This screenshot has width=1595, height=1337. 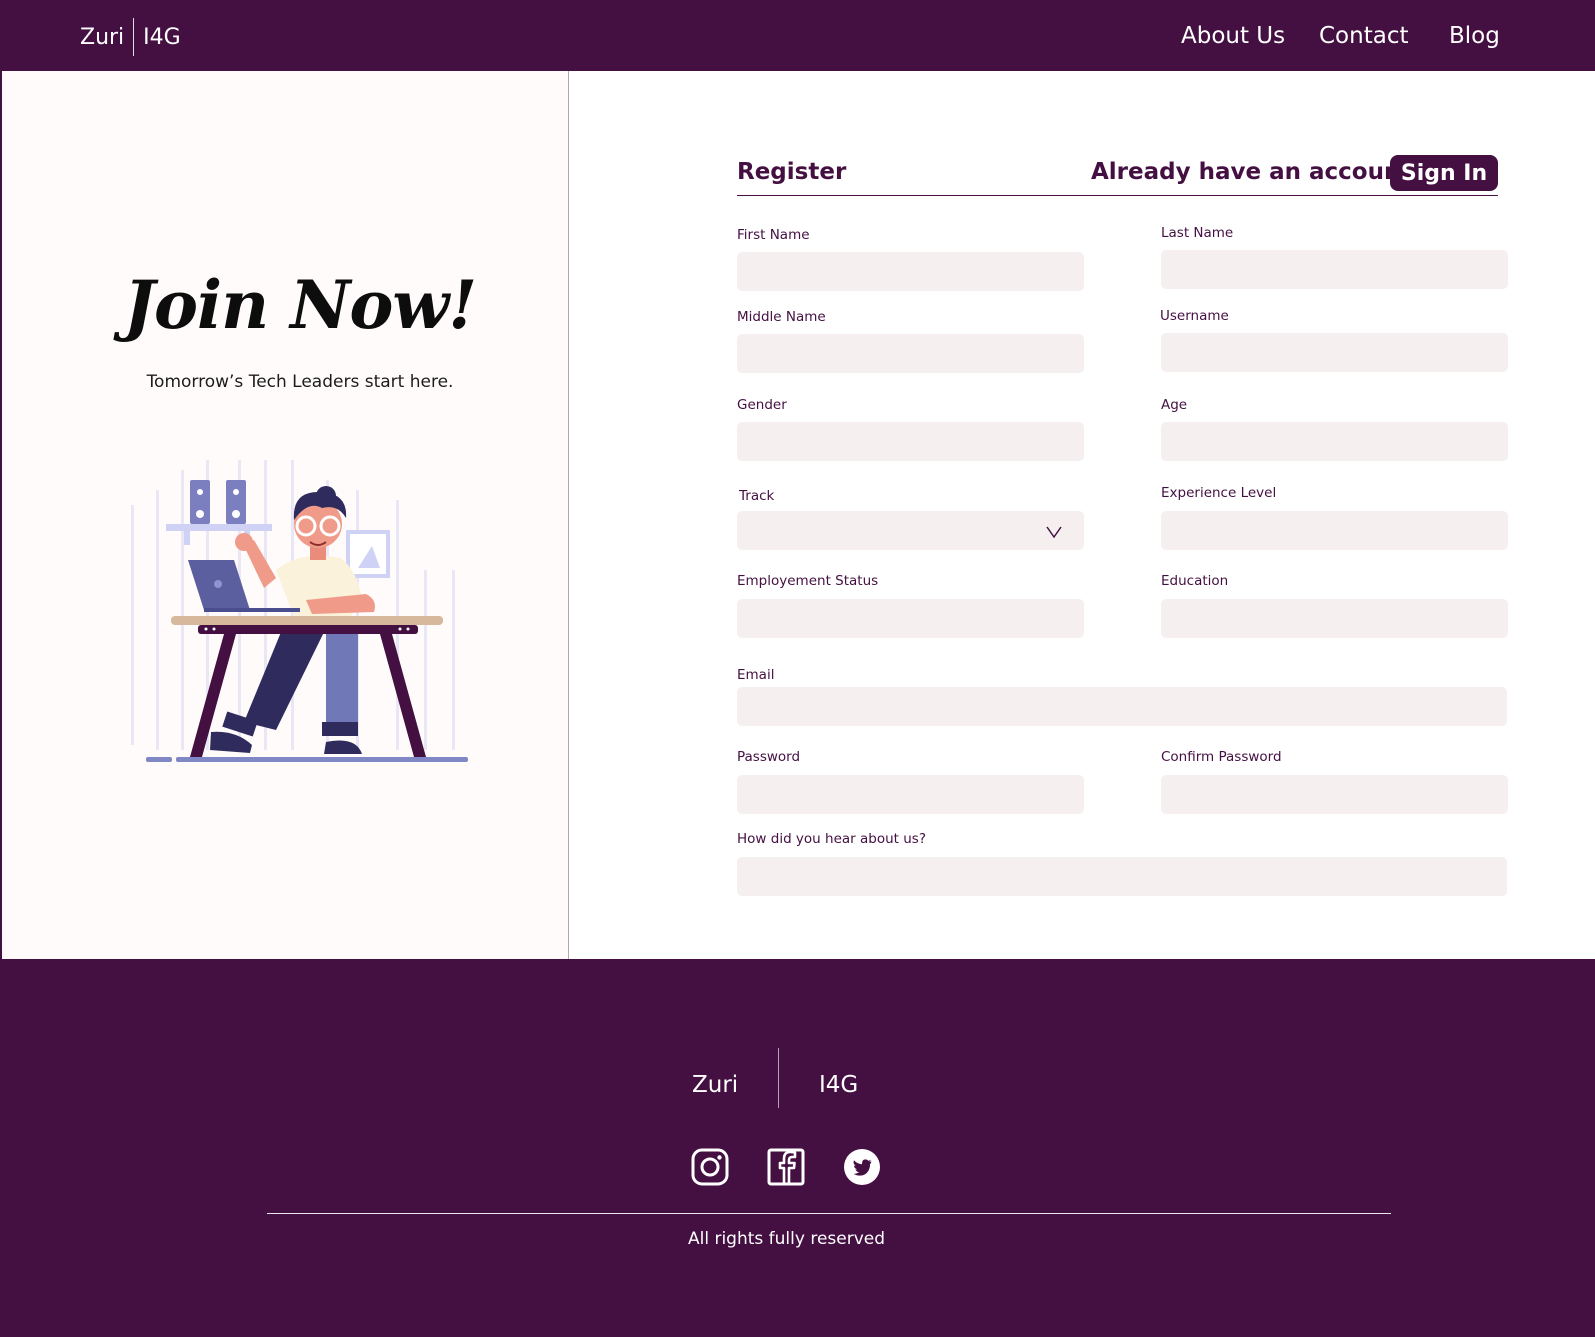 What do you see at coordinates (1233, 36) in the screenshot?
I see `nav-link-about-us: About Us` at bounding box center [1233, 36].